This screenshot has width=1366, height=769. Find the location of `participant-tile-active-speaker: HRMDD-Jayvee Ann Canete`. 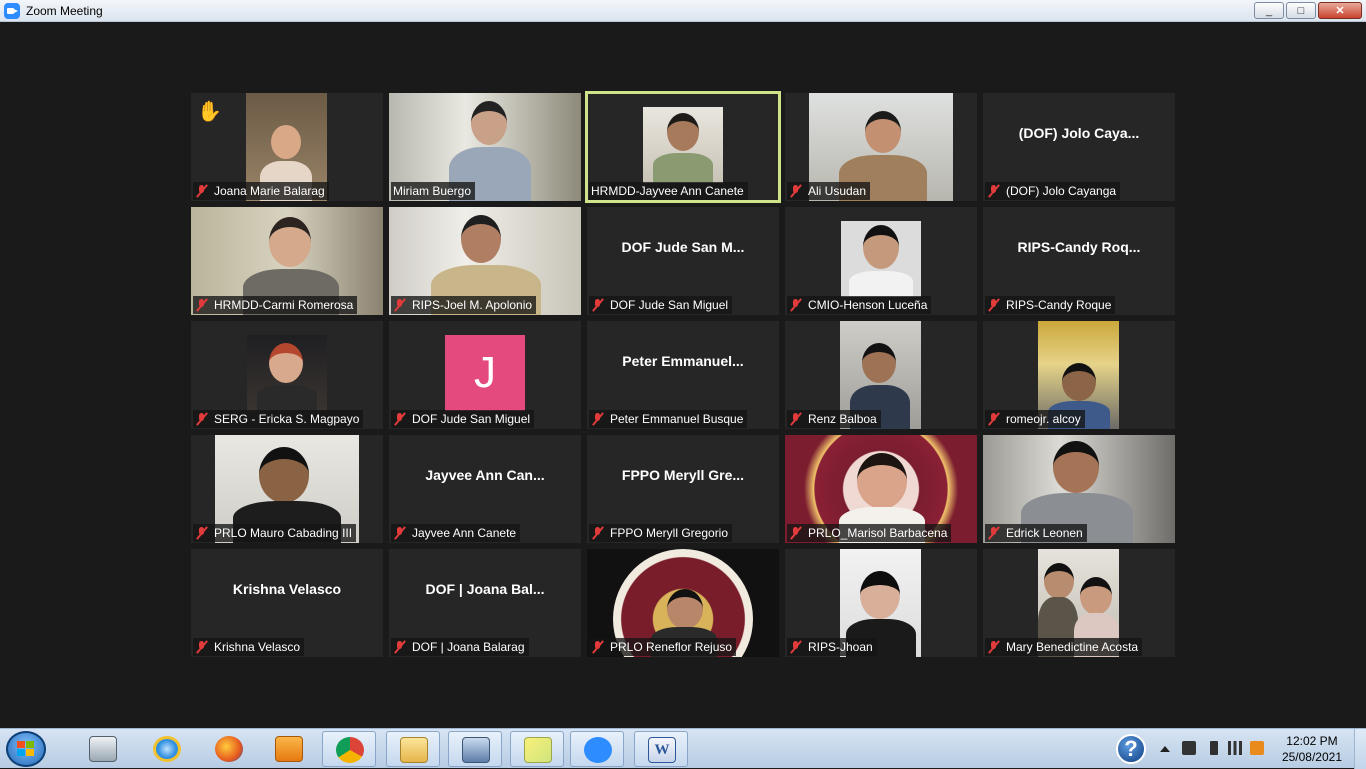

participant-tile-active-speaker: HRMDD-Jayvee Ann Canete is located at coordinates (683, 147).